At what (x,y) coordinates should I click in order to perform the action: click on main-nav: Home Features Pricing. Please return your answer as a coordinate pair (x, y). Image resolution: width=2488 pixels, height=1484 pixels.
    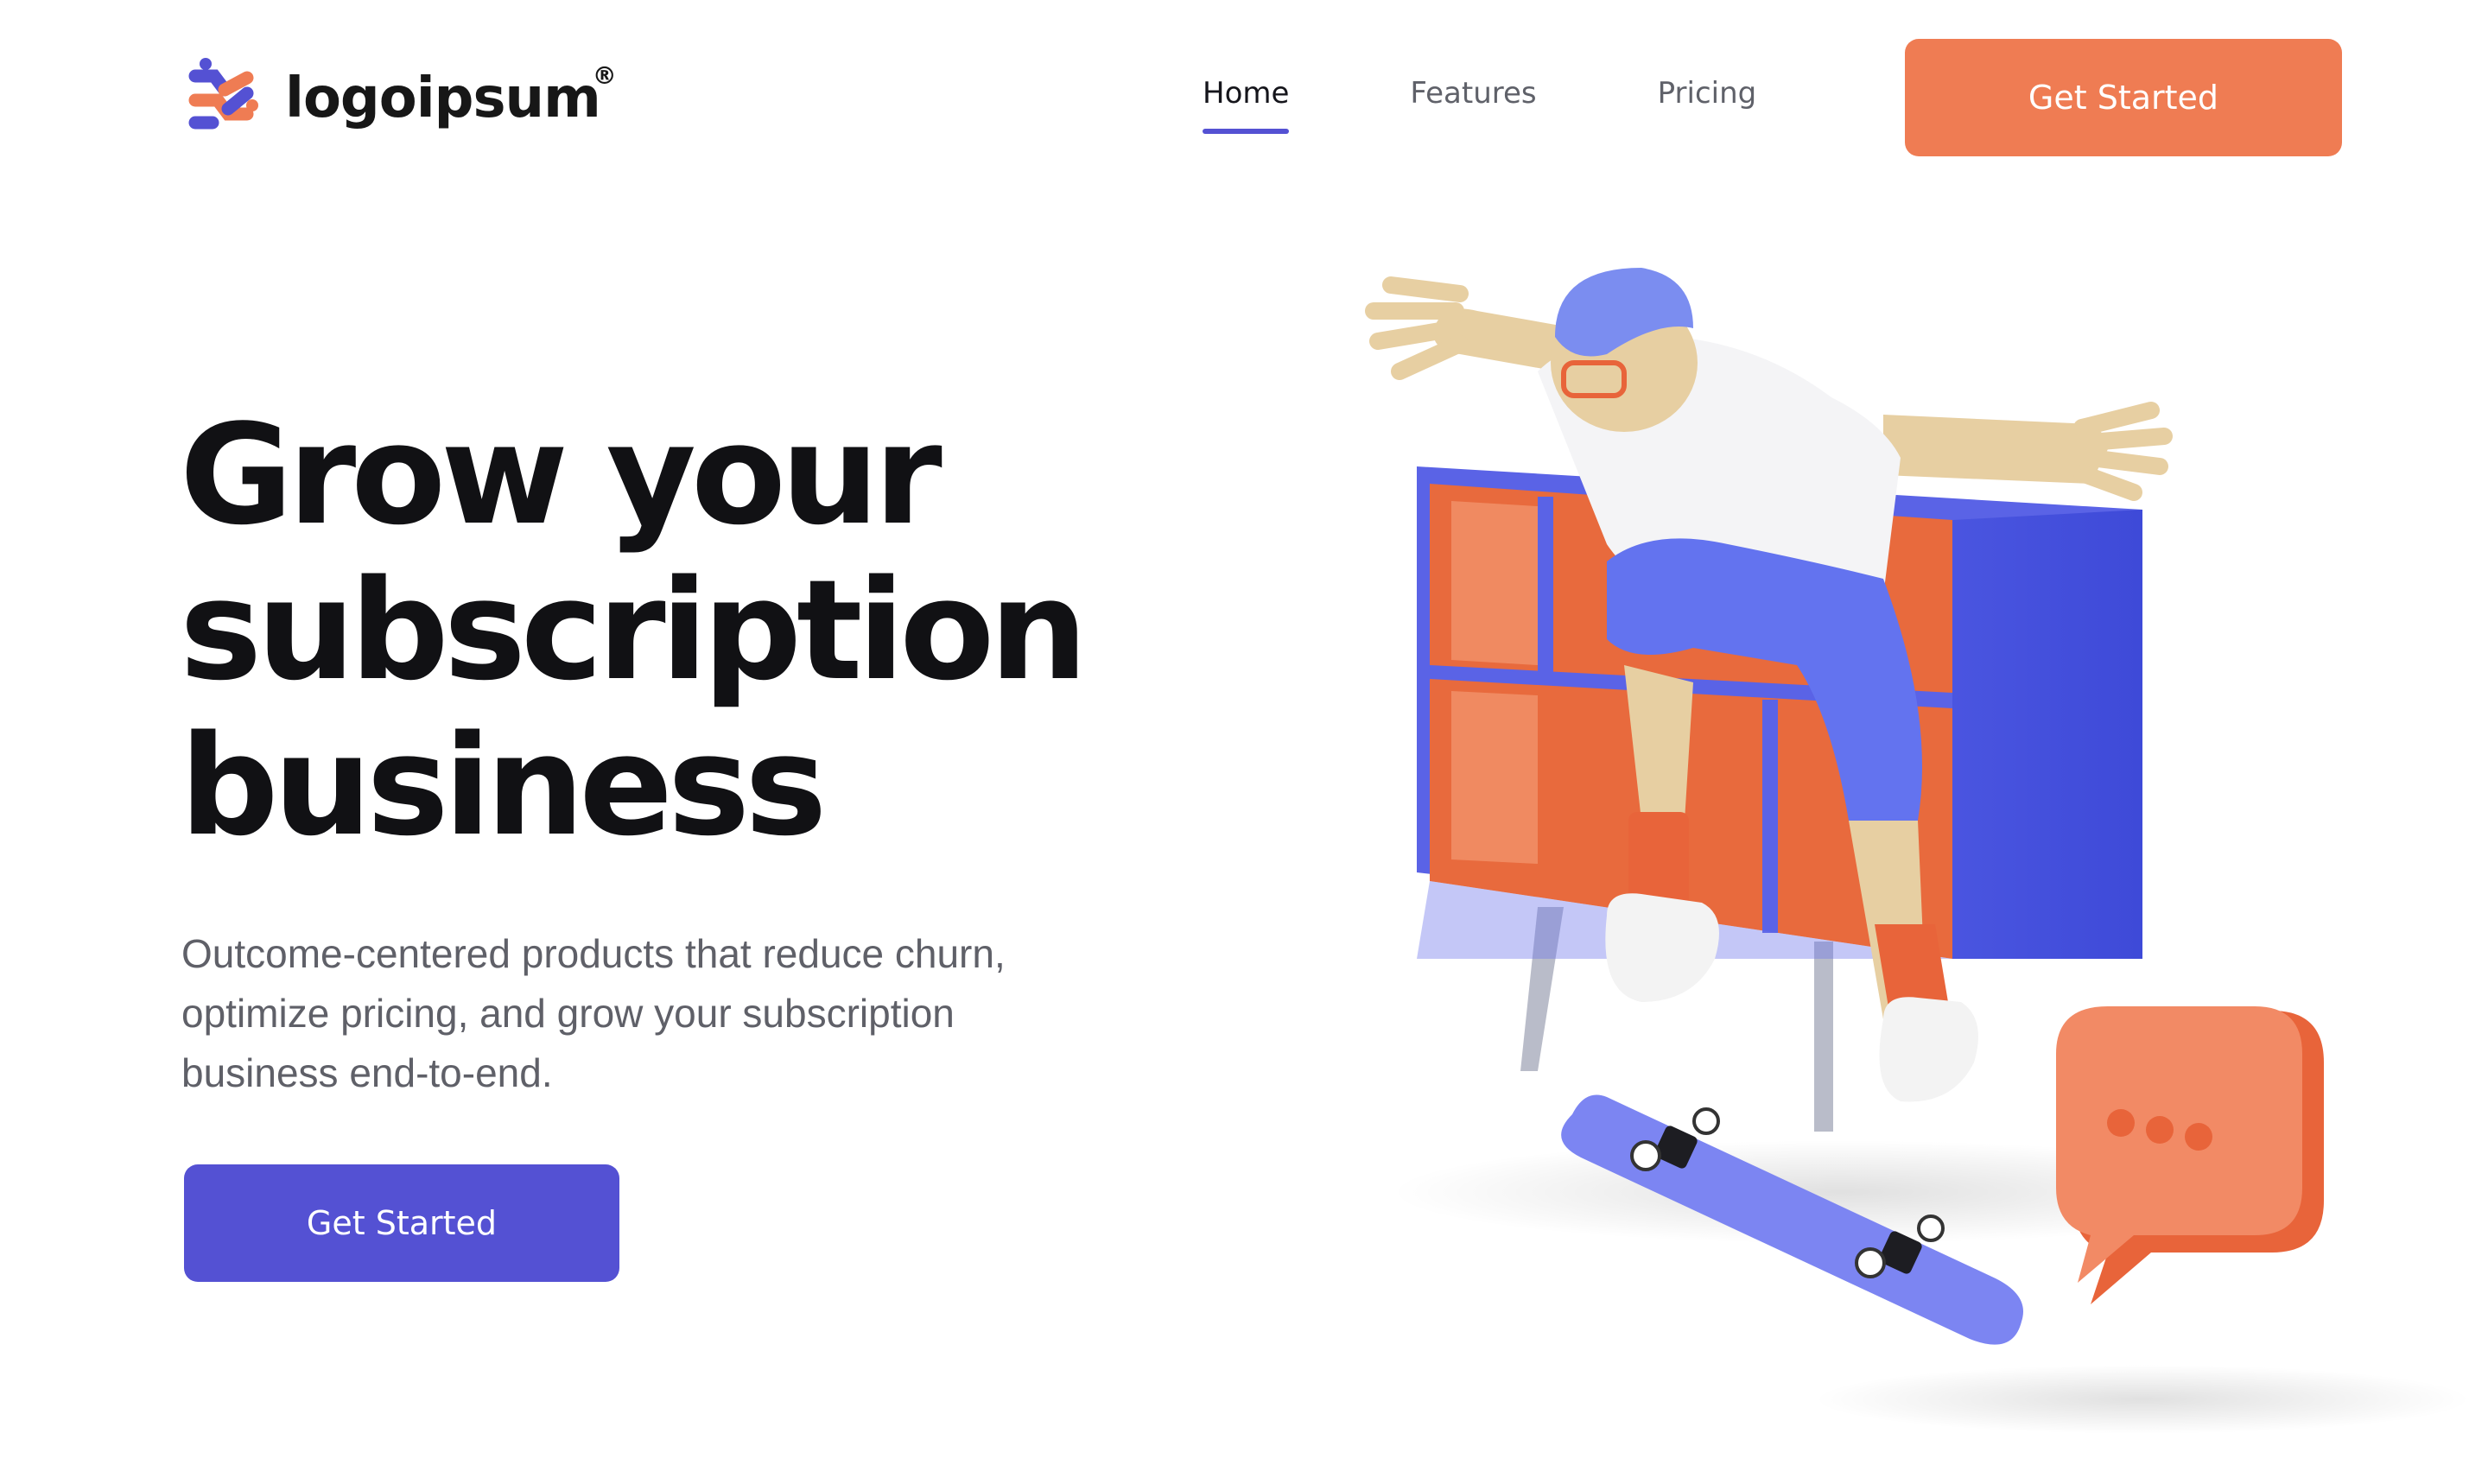
    Looking at the image, I should click on (1480, 105).